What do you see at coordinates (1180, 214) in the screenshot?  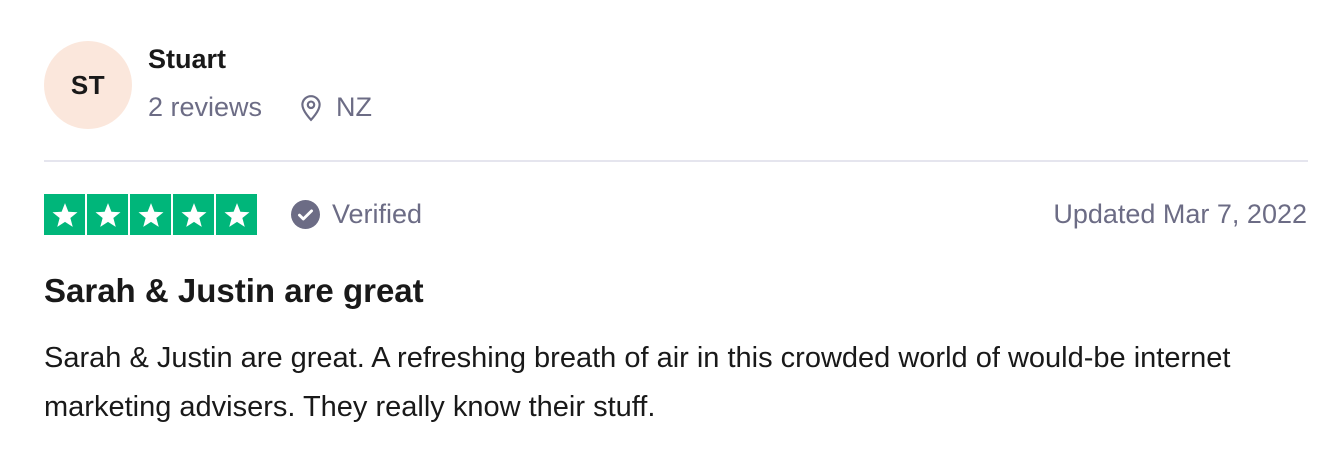 I see `review-date: Updated Mar 7, 2022` at bounding box center [1180, 214].